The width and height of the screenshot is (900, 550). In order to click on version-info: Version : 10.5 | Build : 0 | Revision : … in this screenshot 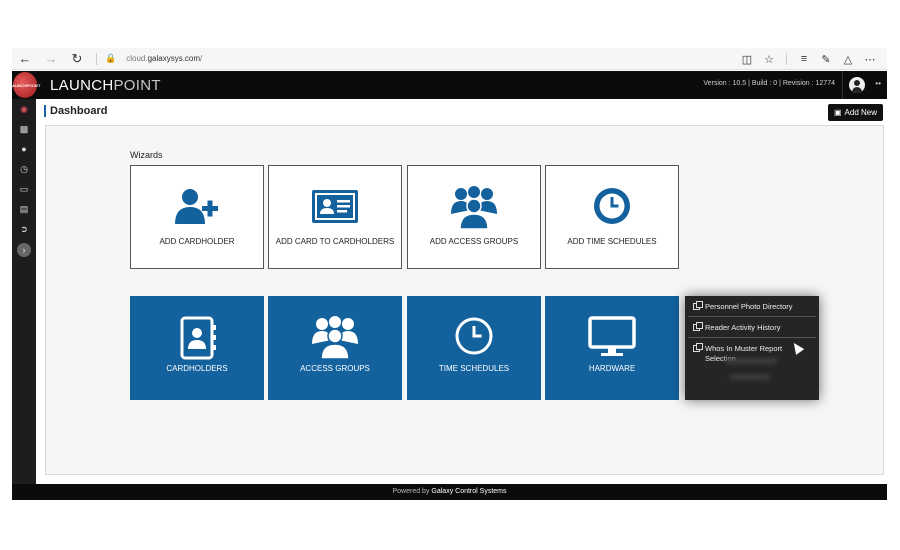, I will do `click(769, 83)`.